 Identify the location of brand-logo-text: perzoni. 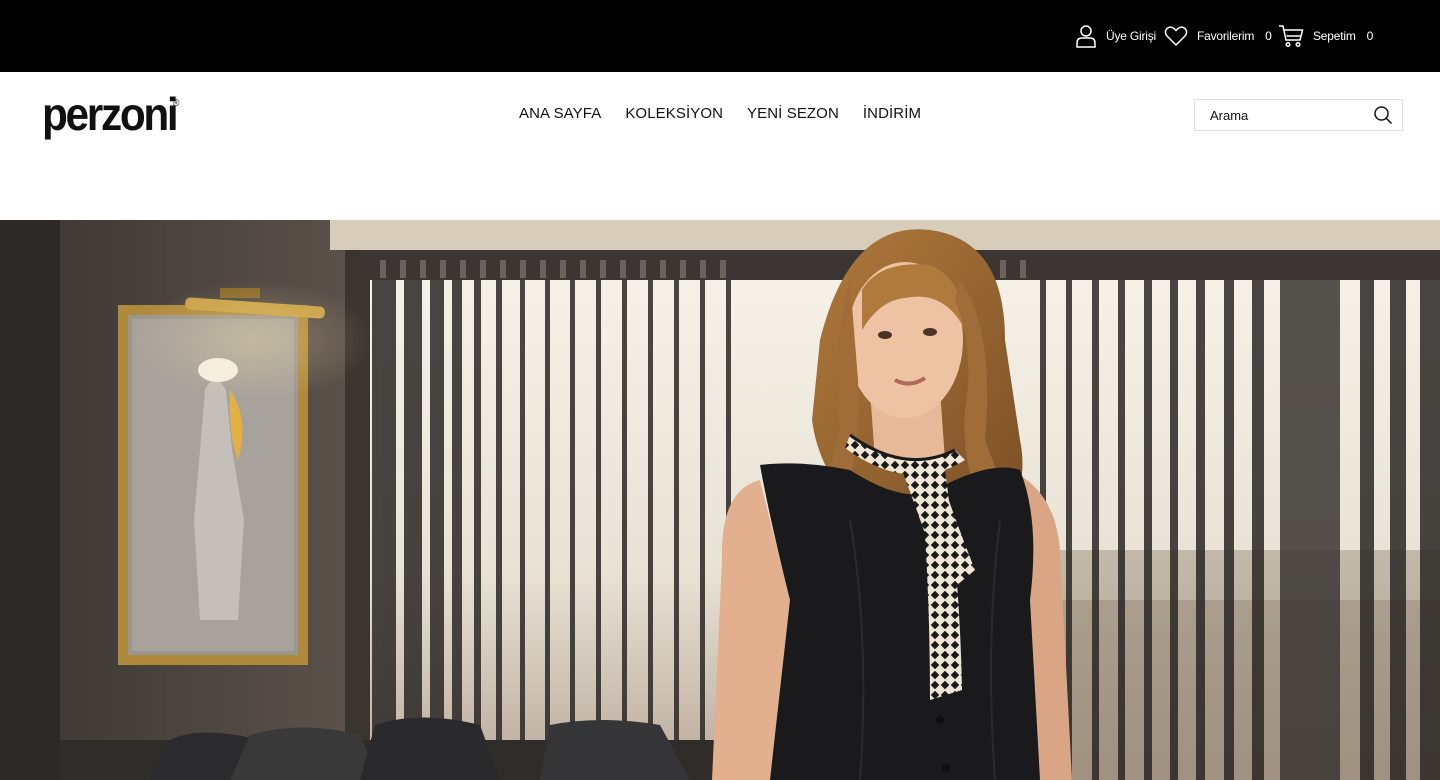
(110, 114).